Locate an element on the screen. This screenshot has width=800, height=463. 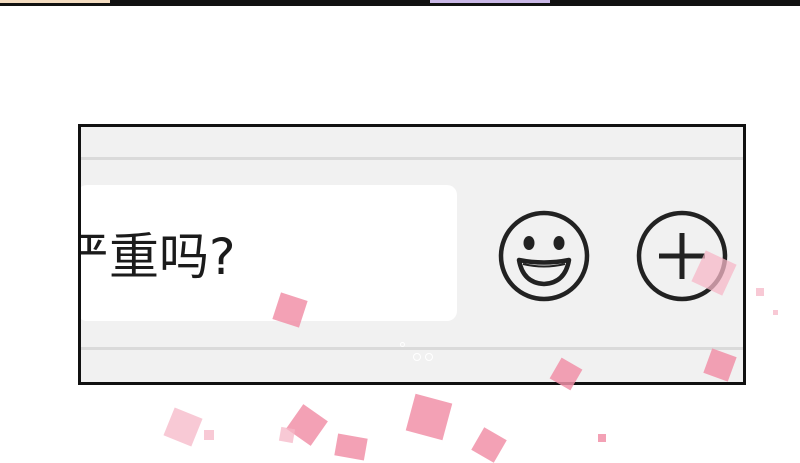
top-decoration-right is located at coordinates (490, 1).